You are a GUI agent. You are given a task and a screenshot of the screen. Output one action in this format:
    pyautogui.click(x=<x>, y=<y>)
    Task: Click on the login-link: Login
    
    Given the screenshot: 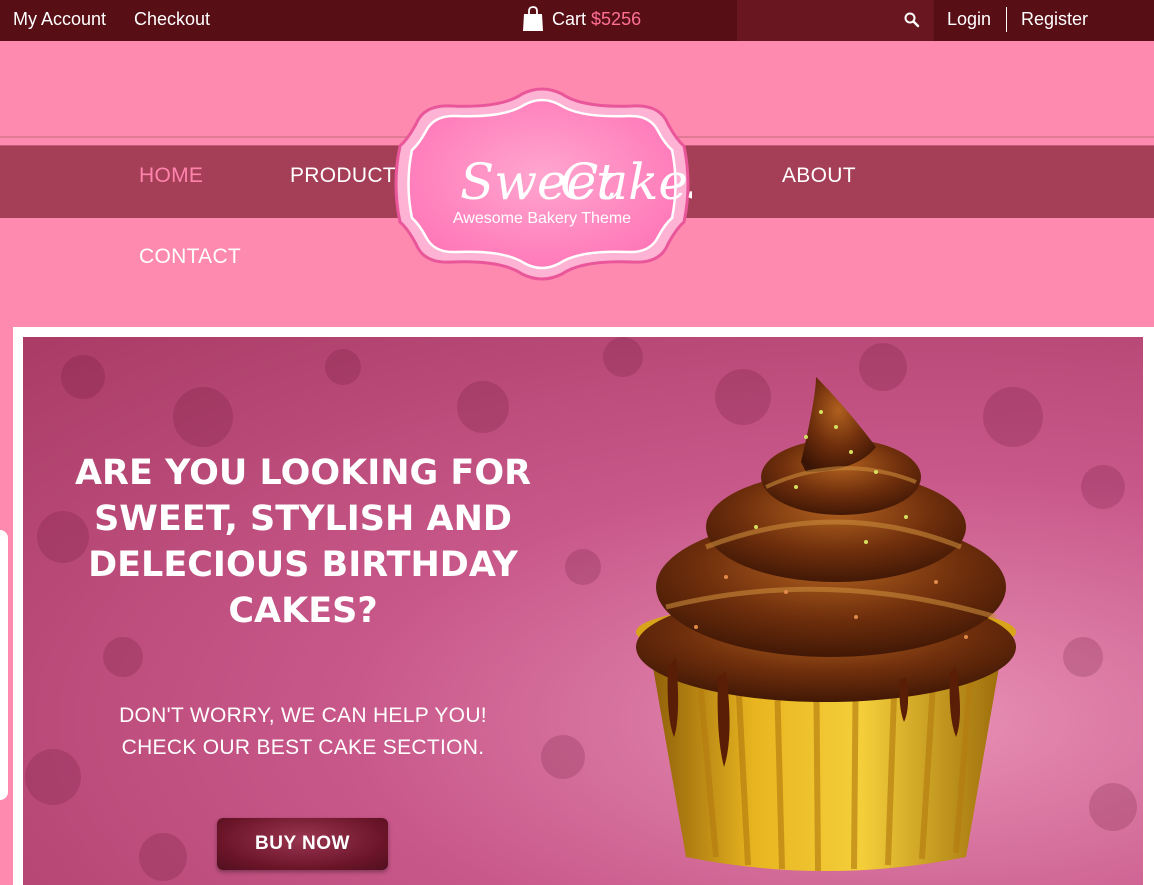 What is the action you would take?
    pyautogui.click(x=969, y=19)
    